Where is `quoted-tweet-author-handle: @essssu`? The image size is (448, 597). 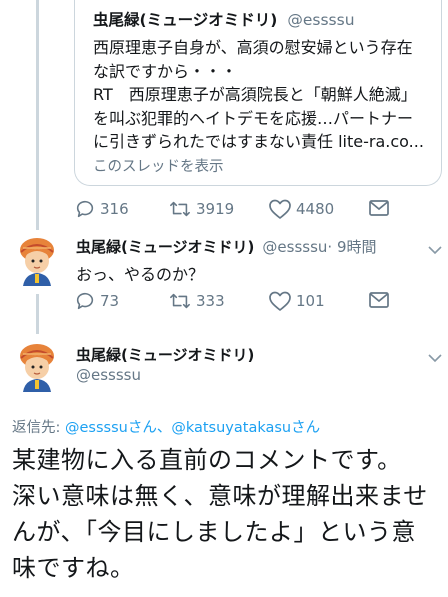
quoted-tweet-author-handle: @essssu is located at coordinates (321, 20).